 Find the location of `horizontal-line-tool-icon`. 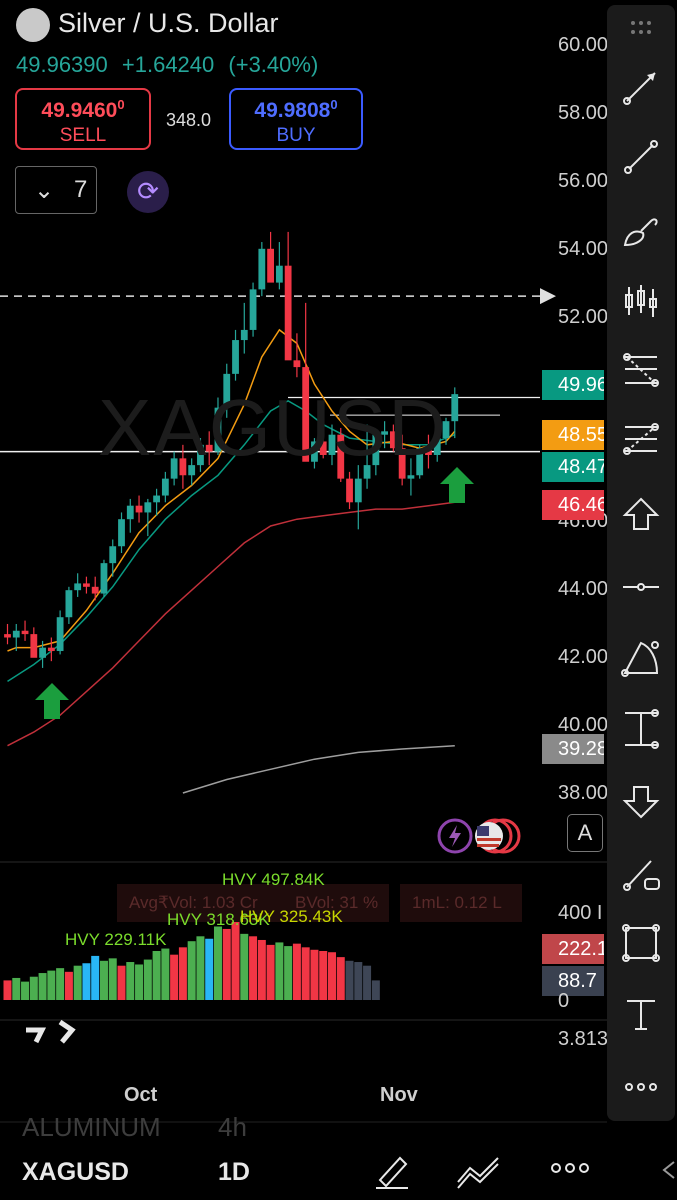

horizontal-line-tool-icon is located at coordinates (641, 587).